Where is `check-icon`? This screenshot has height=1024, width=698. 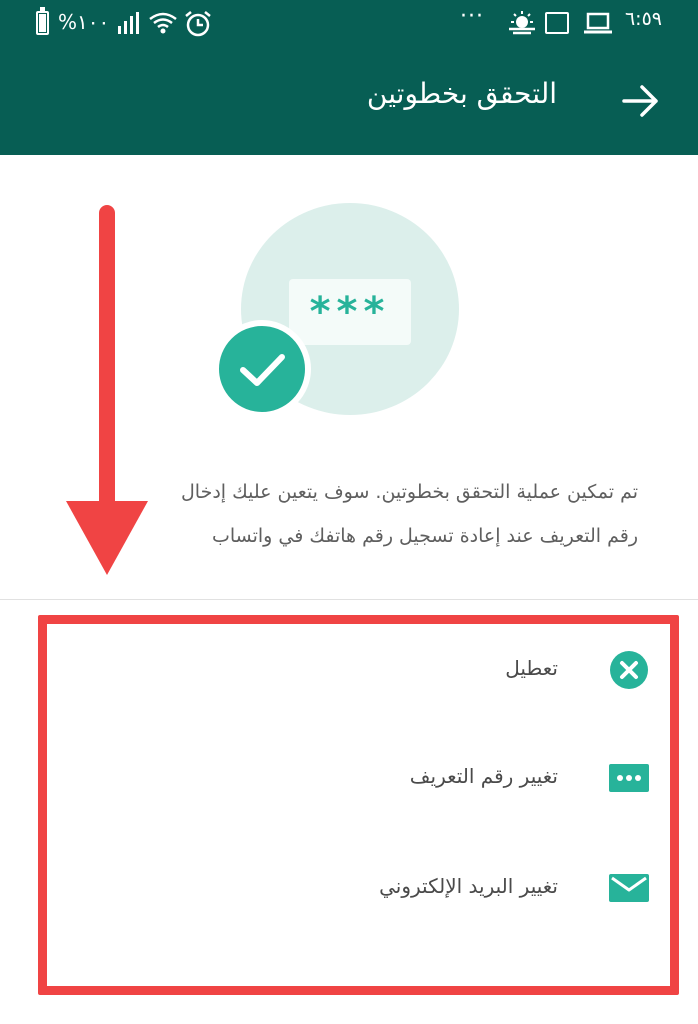 check-icon is located at coordinates (262, 370).